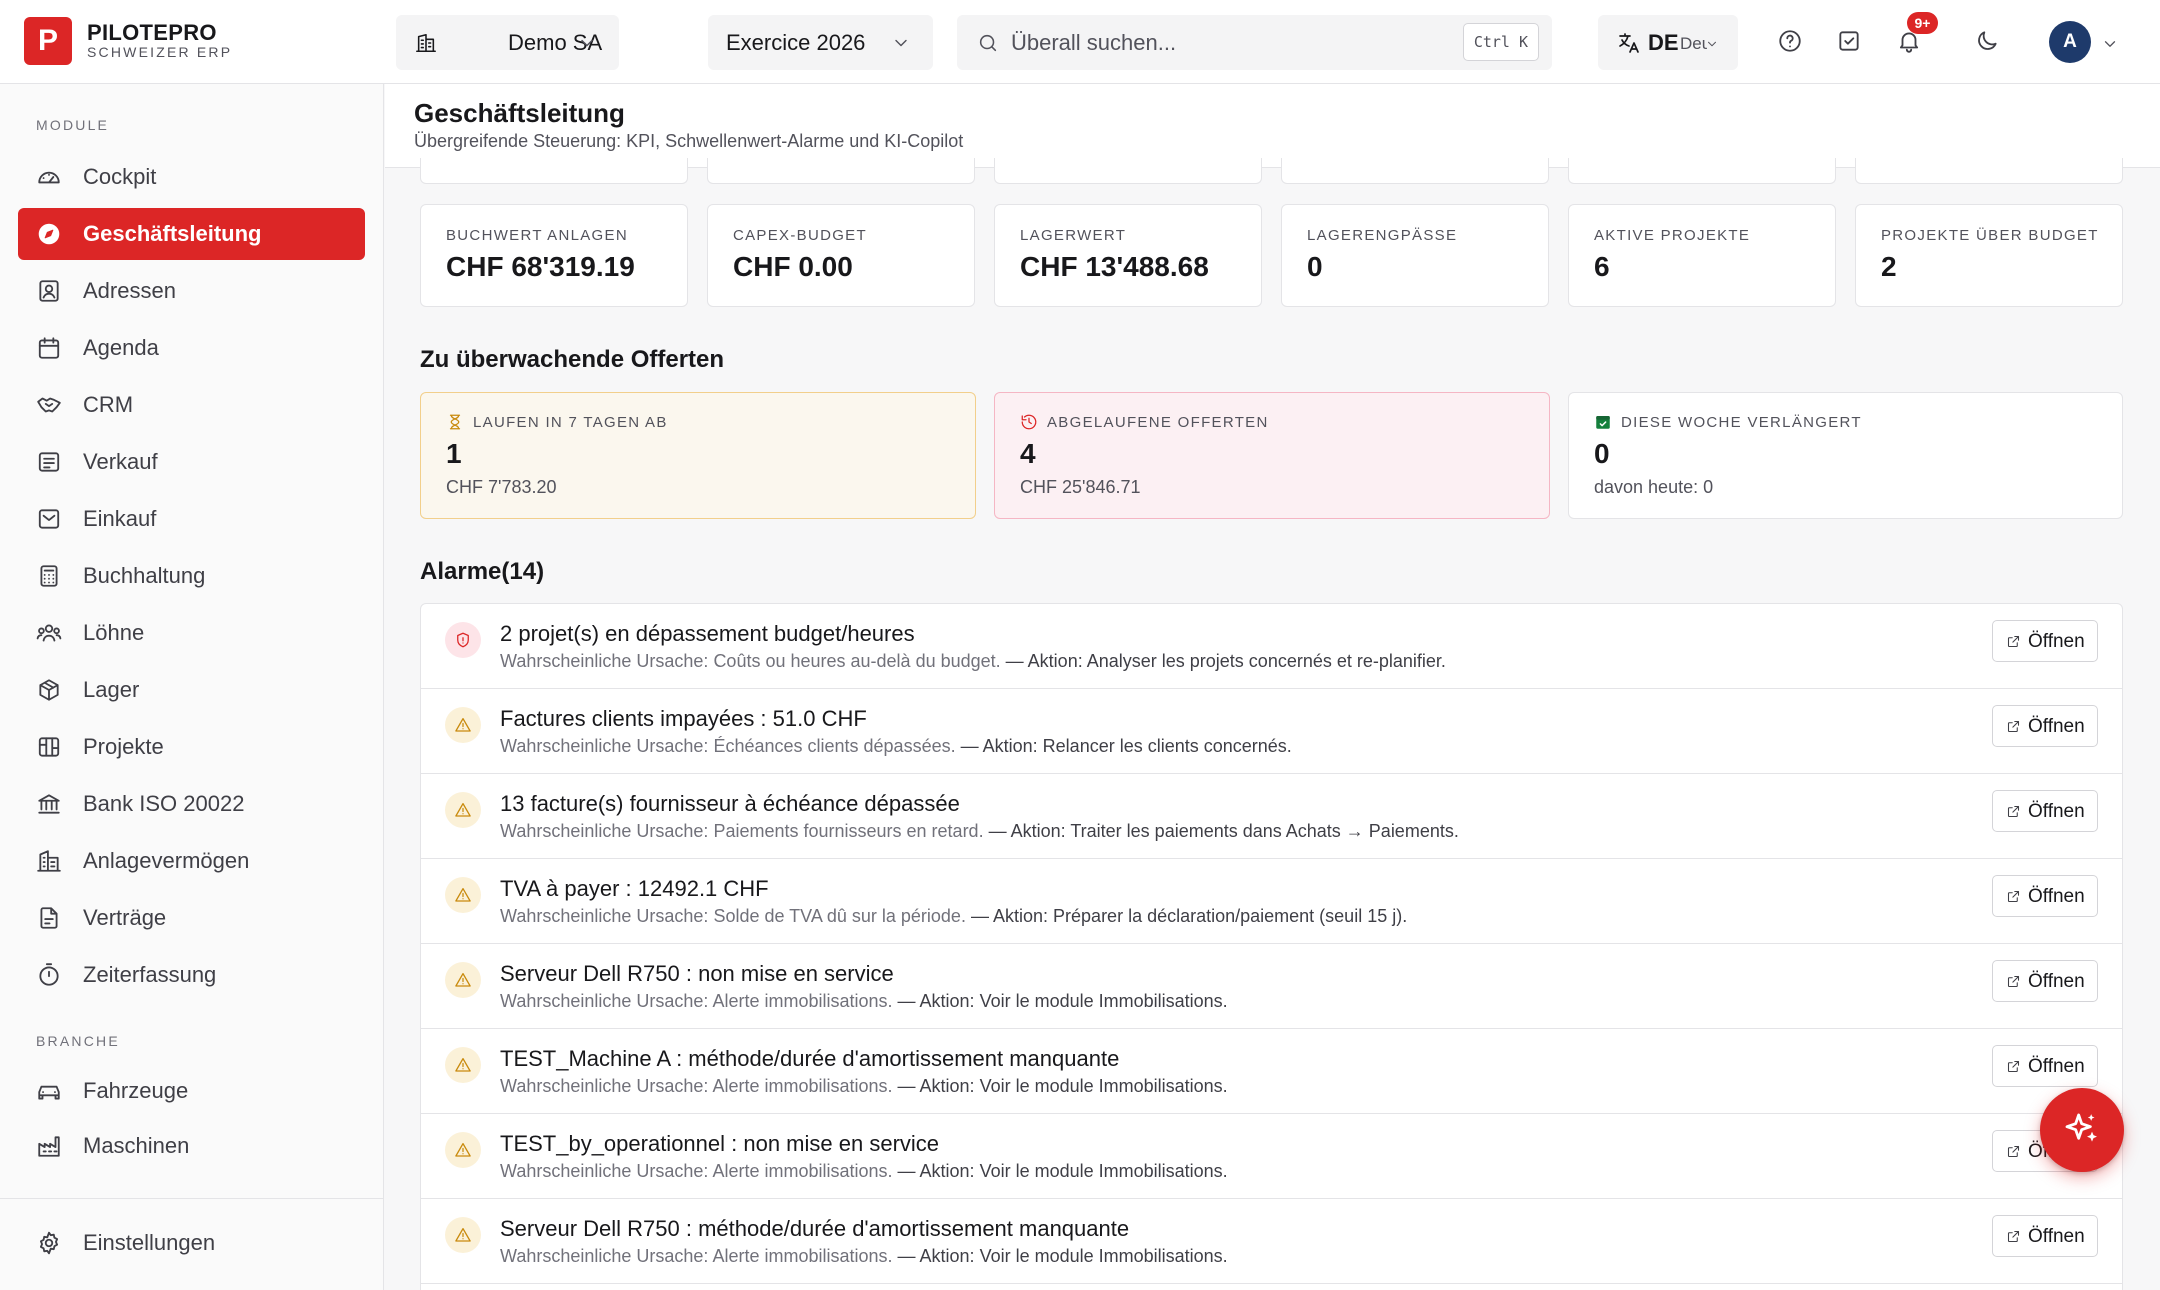  I want to click on alarm-cause: Coûts ou heures au-delà du budget., so click(857, 661).